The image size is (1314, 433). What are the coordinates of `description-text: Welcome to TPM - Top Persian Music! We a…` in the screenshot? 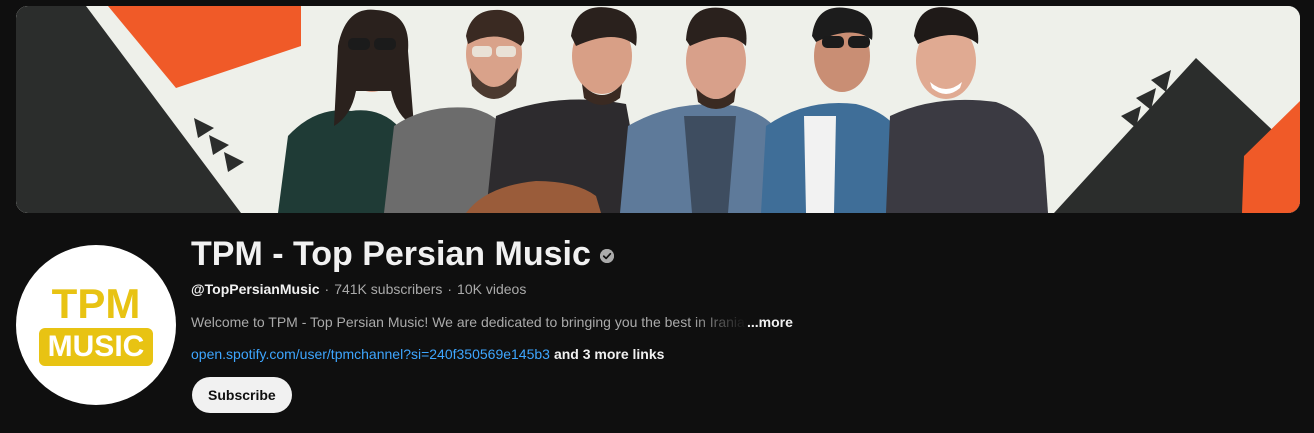 It's located at (469, 322).